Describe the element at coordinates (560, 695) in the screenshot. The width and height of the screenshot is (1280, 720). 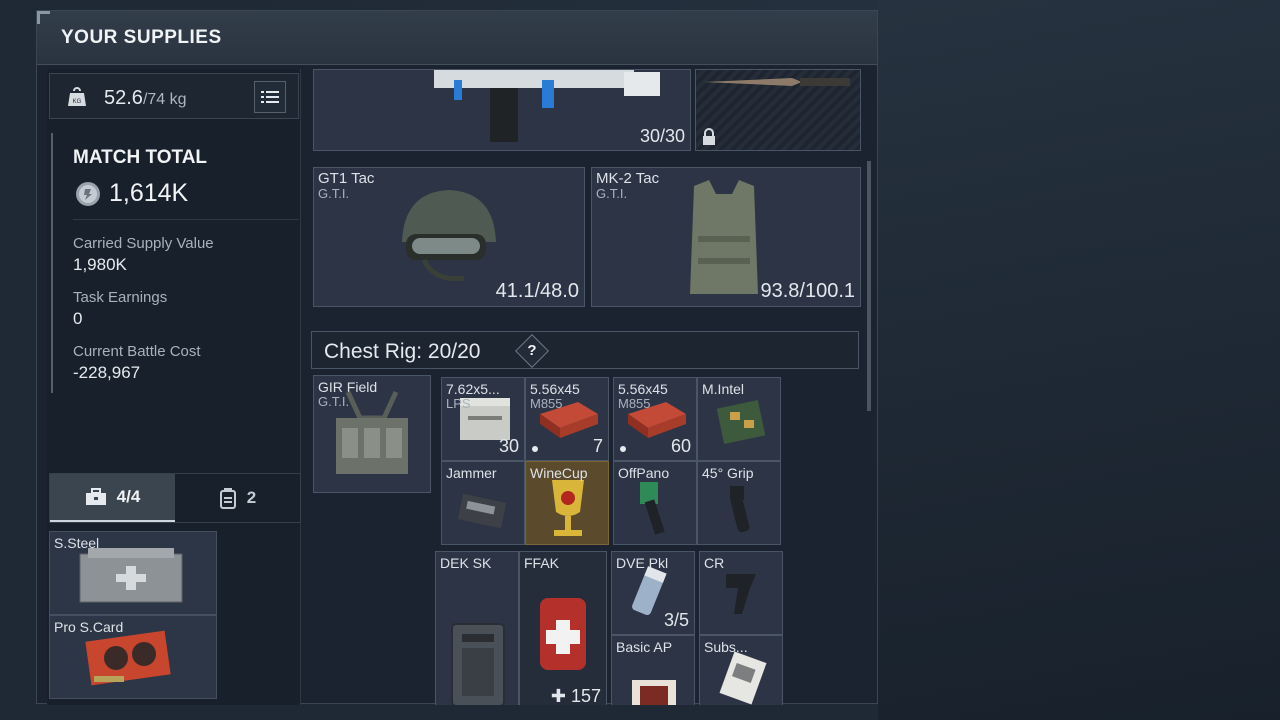
I see `plus-icon: ✚` at that location.